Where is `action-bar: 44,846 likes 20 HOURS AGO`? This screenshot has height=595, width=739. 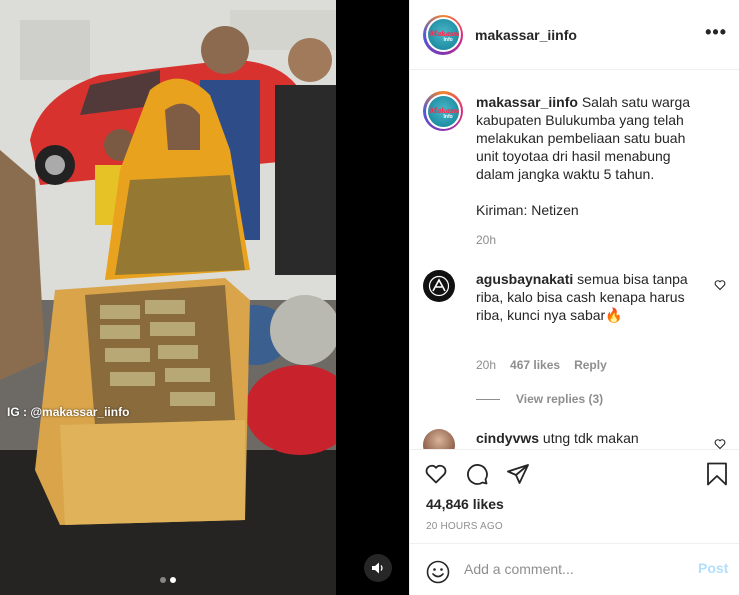
action-bar: 44,846 likes 20 HOURS AGO is located at coordinates (574, 490).